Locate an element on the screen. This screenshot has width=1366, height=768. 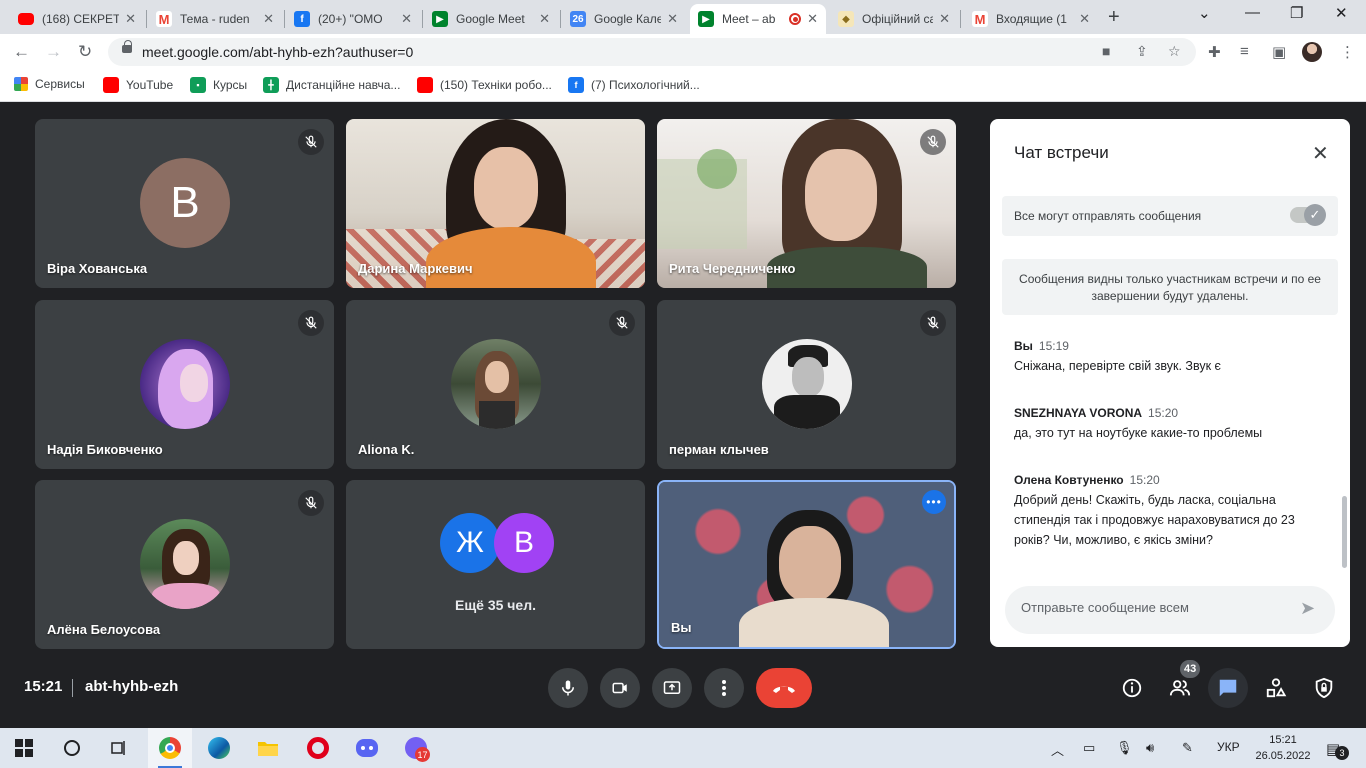
avatar-initial: В is located at coordinates (185, 203).